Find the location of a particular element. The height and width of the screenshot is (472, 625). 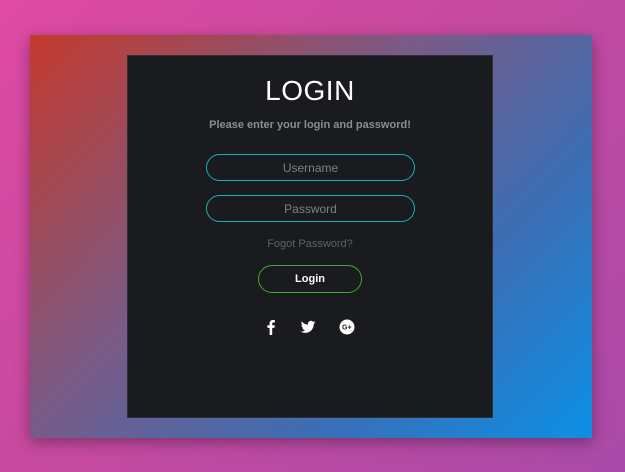

login-title: LOGIN is located at coordinates (310, 90).